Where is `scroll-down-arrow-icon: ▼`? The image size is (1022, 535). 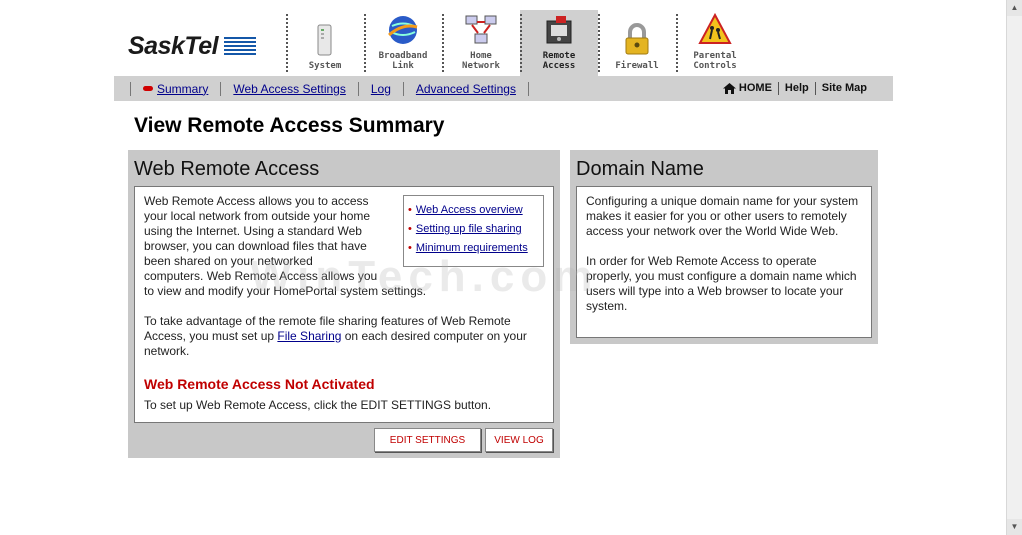
scroll-down-arrow-icon: ▼ is located at coordinates (1014, 527).